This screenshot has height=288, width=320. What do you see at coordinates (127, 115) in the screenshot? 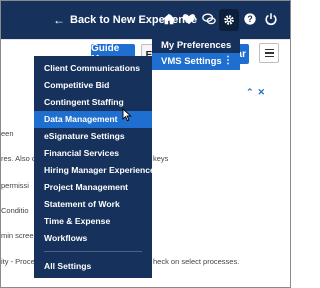
I see `mouse-cursor-icon` at bounding box center [127, 115].